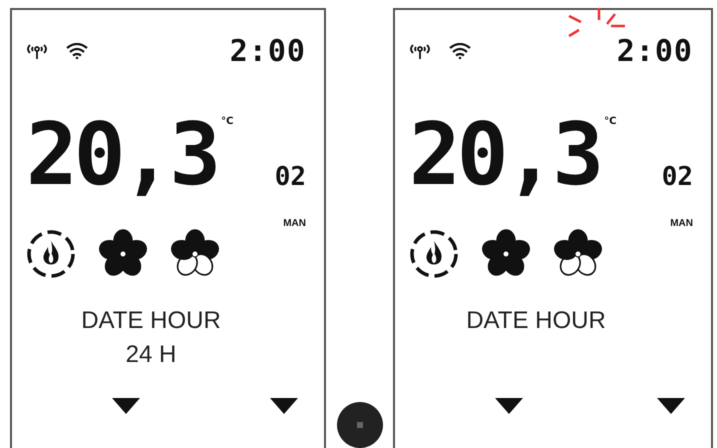 This screenshot has height=448, width=717. What do you see at coordinates (151, 355) in the screenshot?
I see `caption-text: 24 H` at bounding box center [151, 355].